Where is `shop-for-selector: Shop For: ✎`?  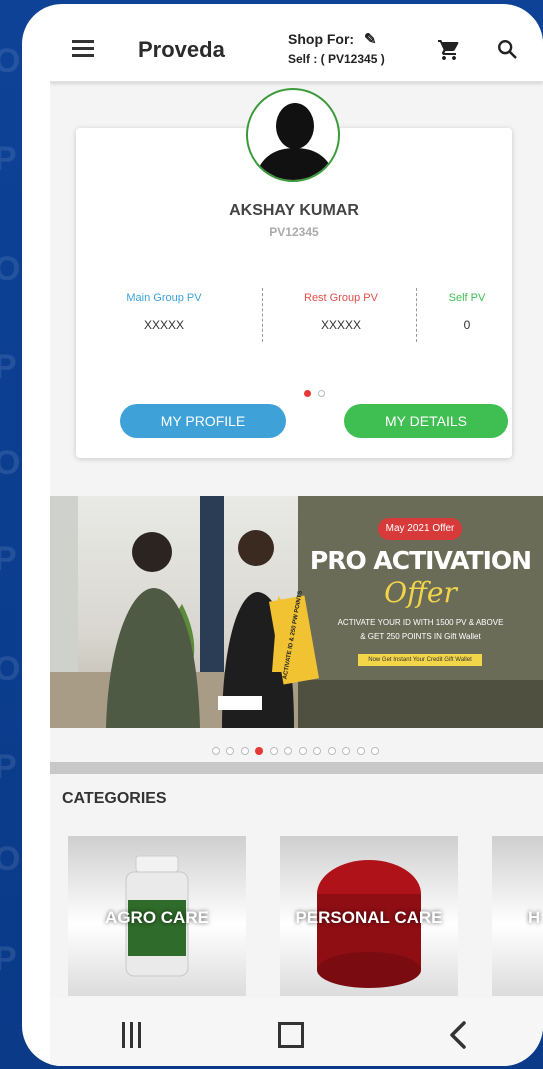 shop-for-selector: Shop For: ✎ is located at coordinates (332, 39).